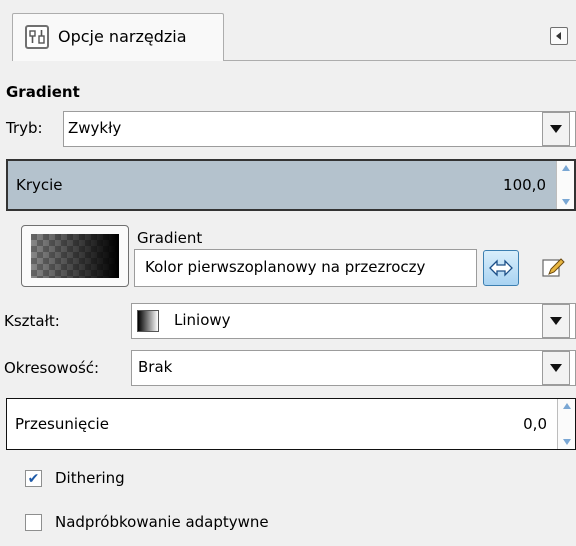 The width and height of the screenshot is (576, 546). Describe the element at coordinates (565, 185) in the screenshot. I see `opacity-spinner` at that location.